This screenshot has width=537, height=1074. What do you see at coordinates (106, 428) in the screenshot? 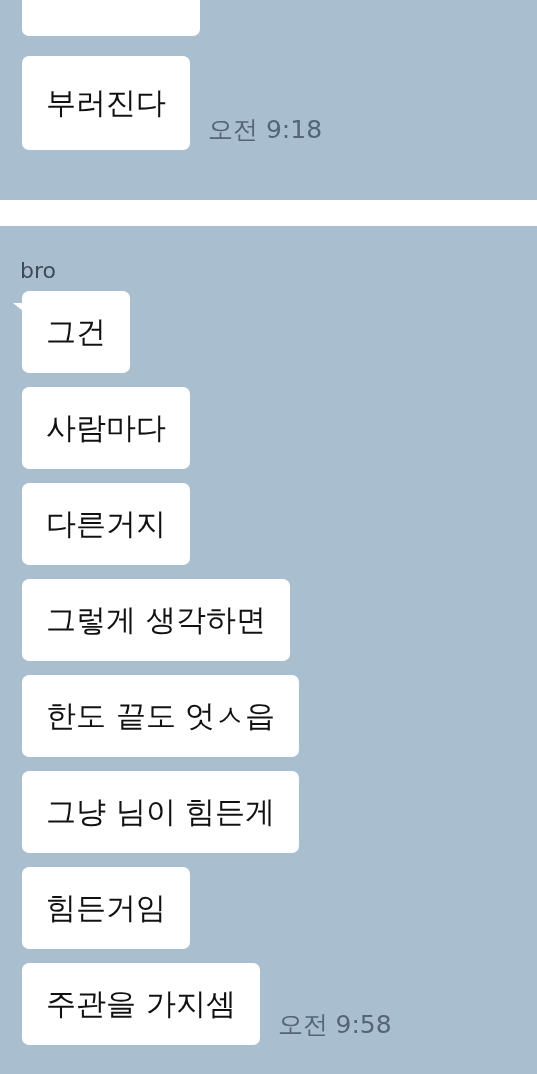
I see `message-bubble: 사람마다` at bounding box center [106, 428].